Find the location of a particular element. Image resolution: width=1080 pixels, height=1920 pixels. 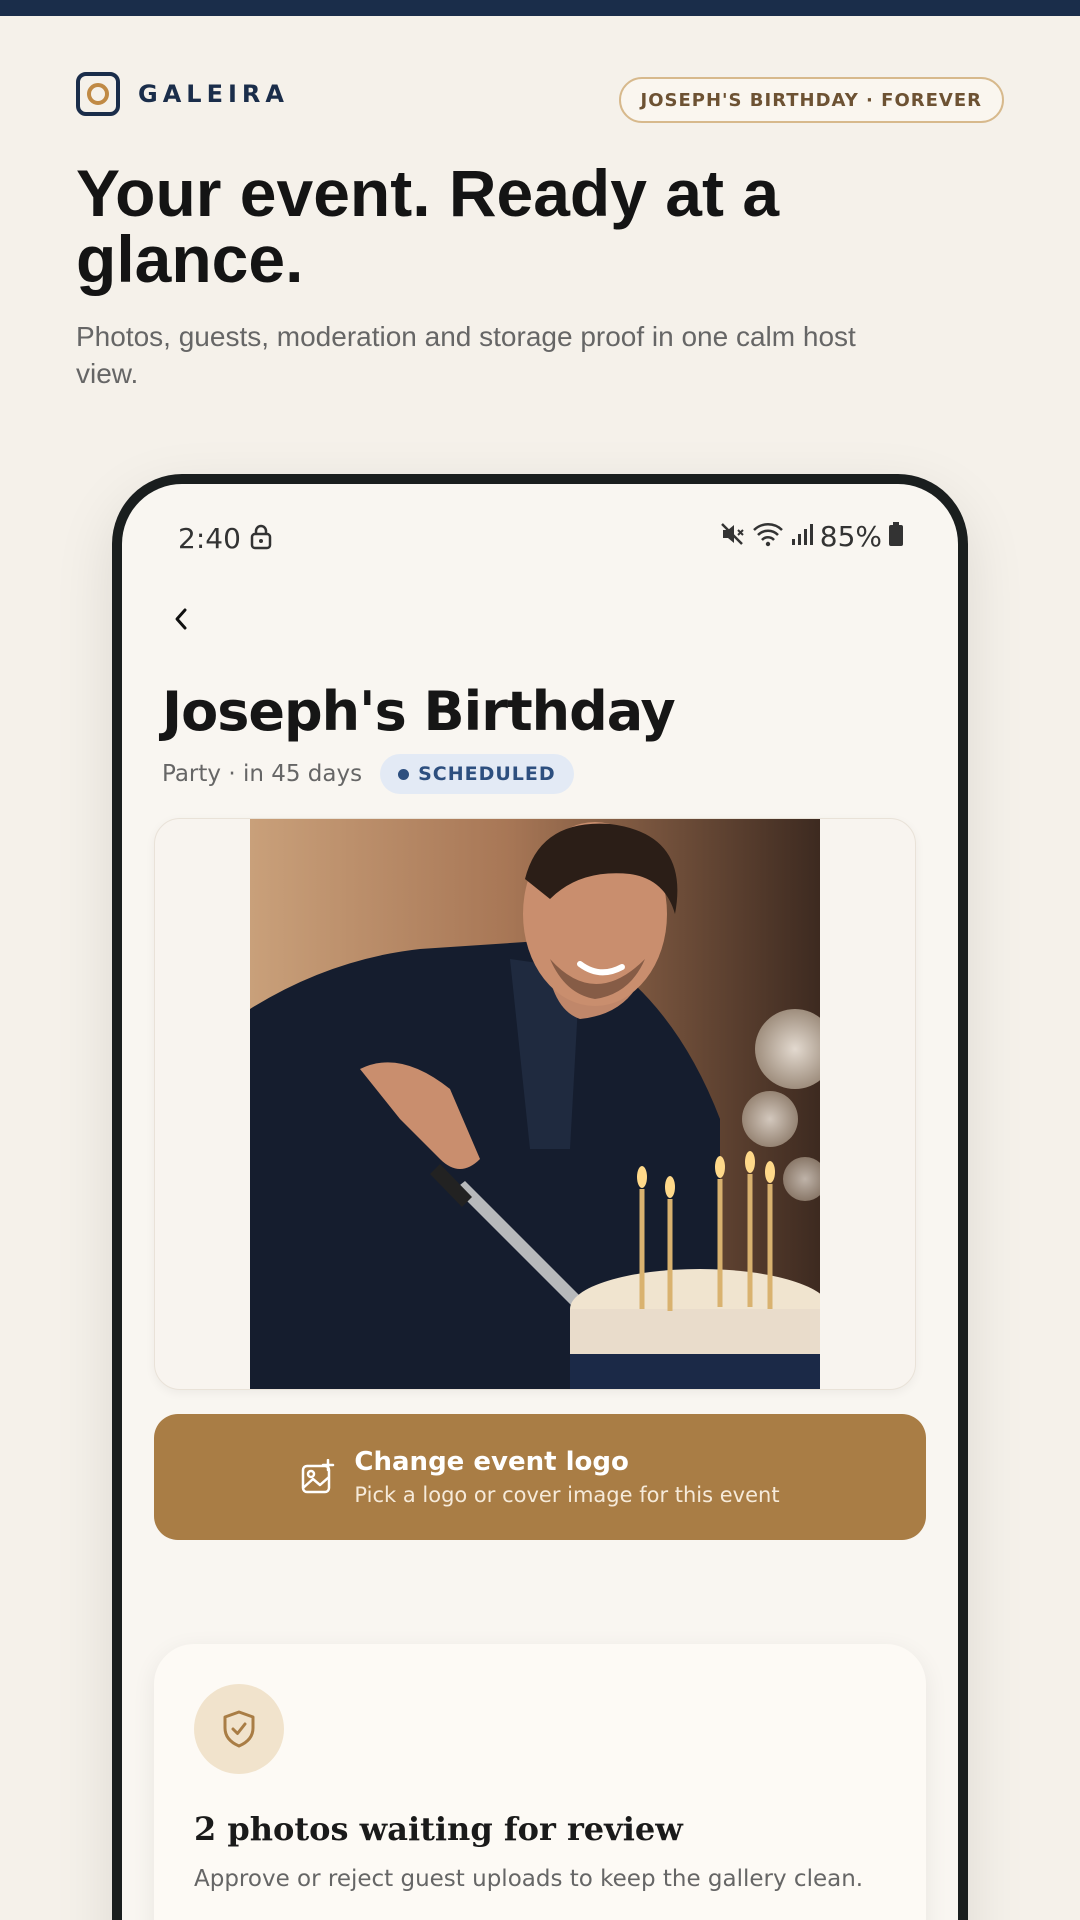

status-icons: 85% is located at coordinates (812, 536).